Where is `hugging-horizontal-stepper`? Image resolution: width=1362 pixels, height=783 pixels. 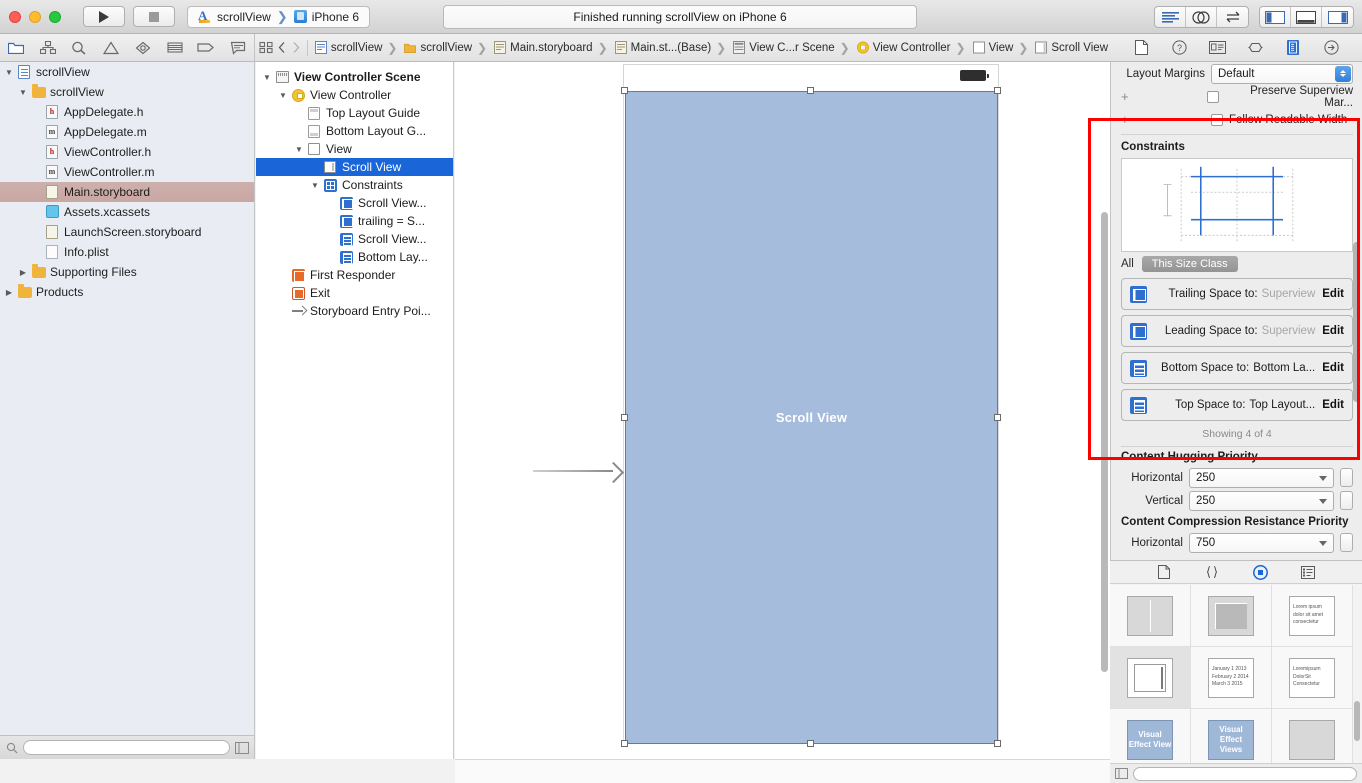
hugging-horizontal-stepper is located at coordinates (1346, 477).